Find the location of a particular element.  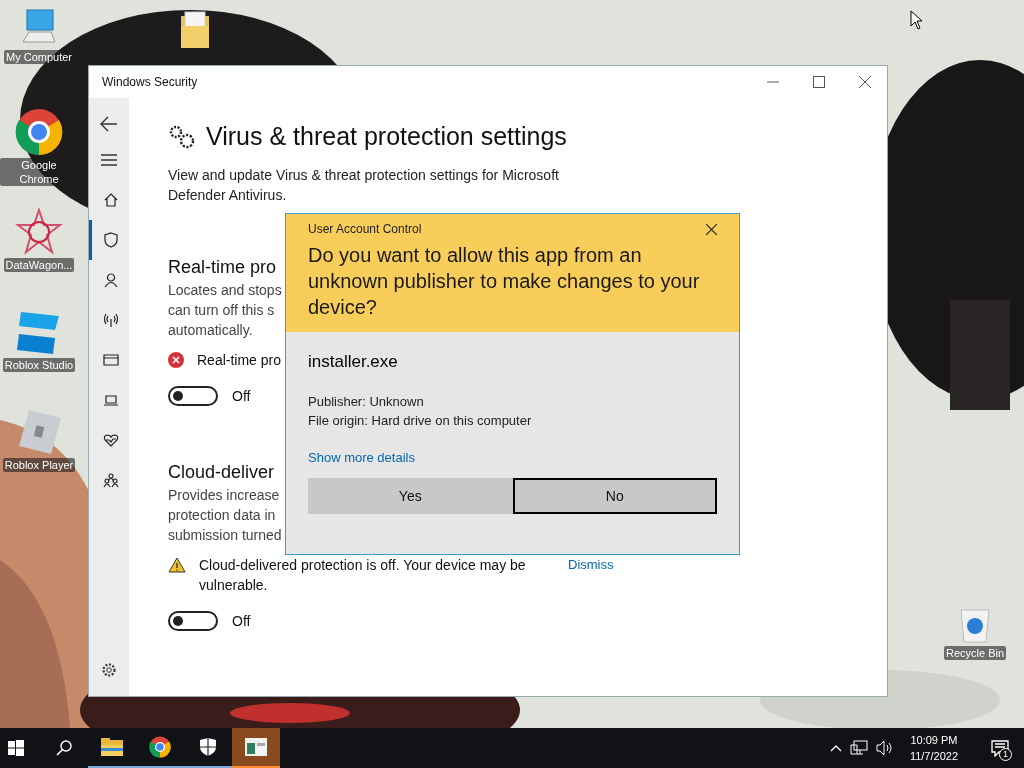

icon-label: My Computer is located at coordinates (39, 57).